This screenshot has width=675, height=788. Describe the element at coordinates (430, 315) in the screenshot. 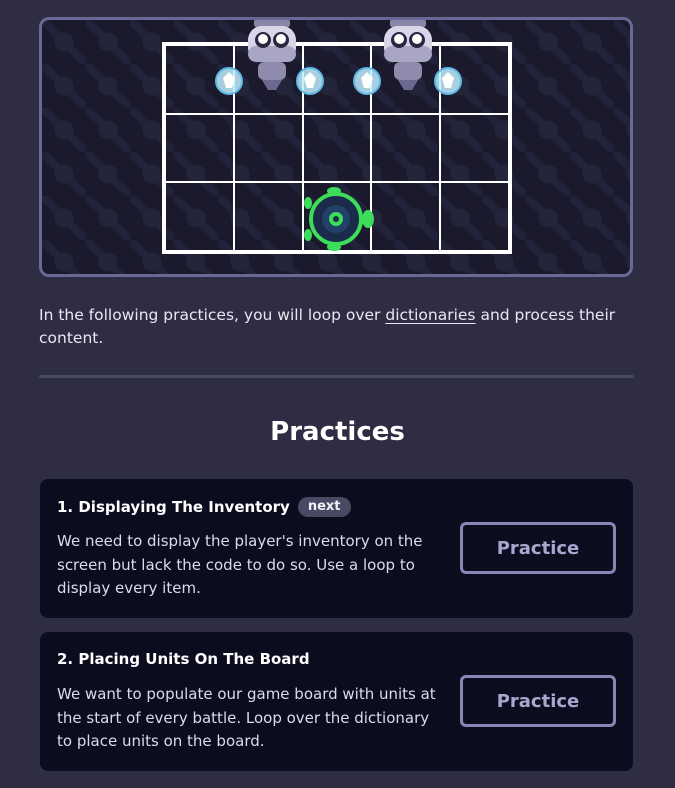

I see `dictionaries-link: dictionaries` at that location.